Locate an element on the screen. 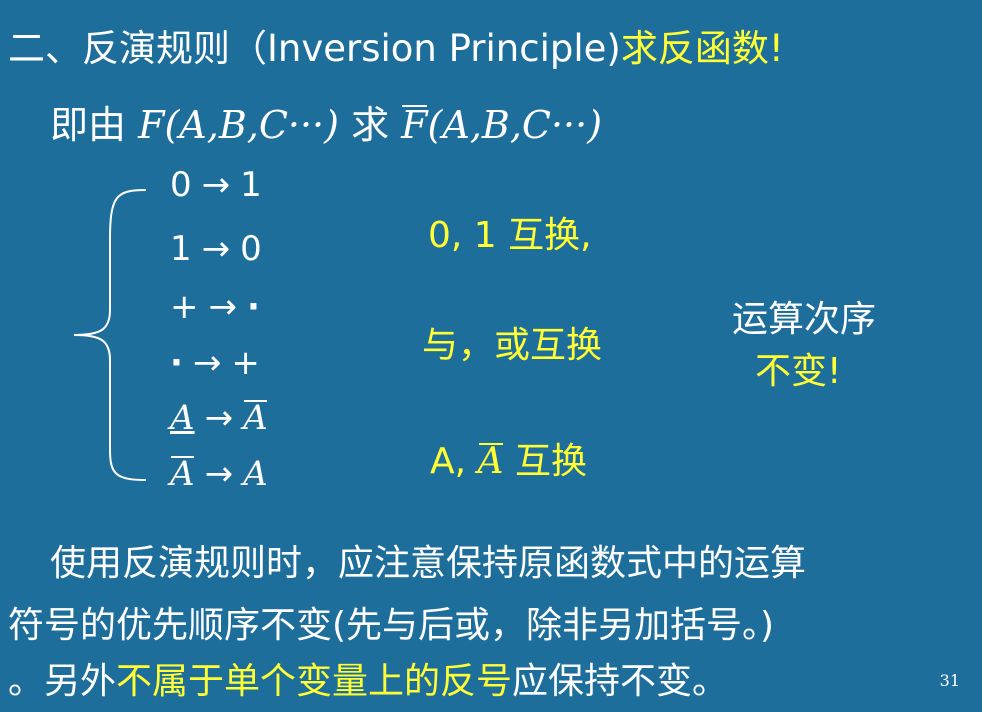  order-note-line1: 运算次序 is located at coordinates (804, 319).